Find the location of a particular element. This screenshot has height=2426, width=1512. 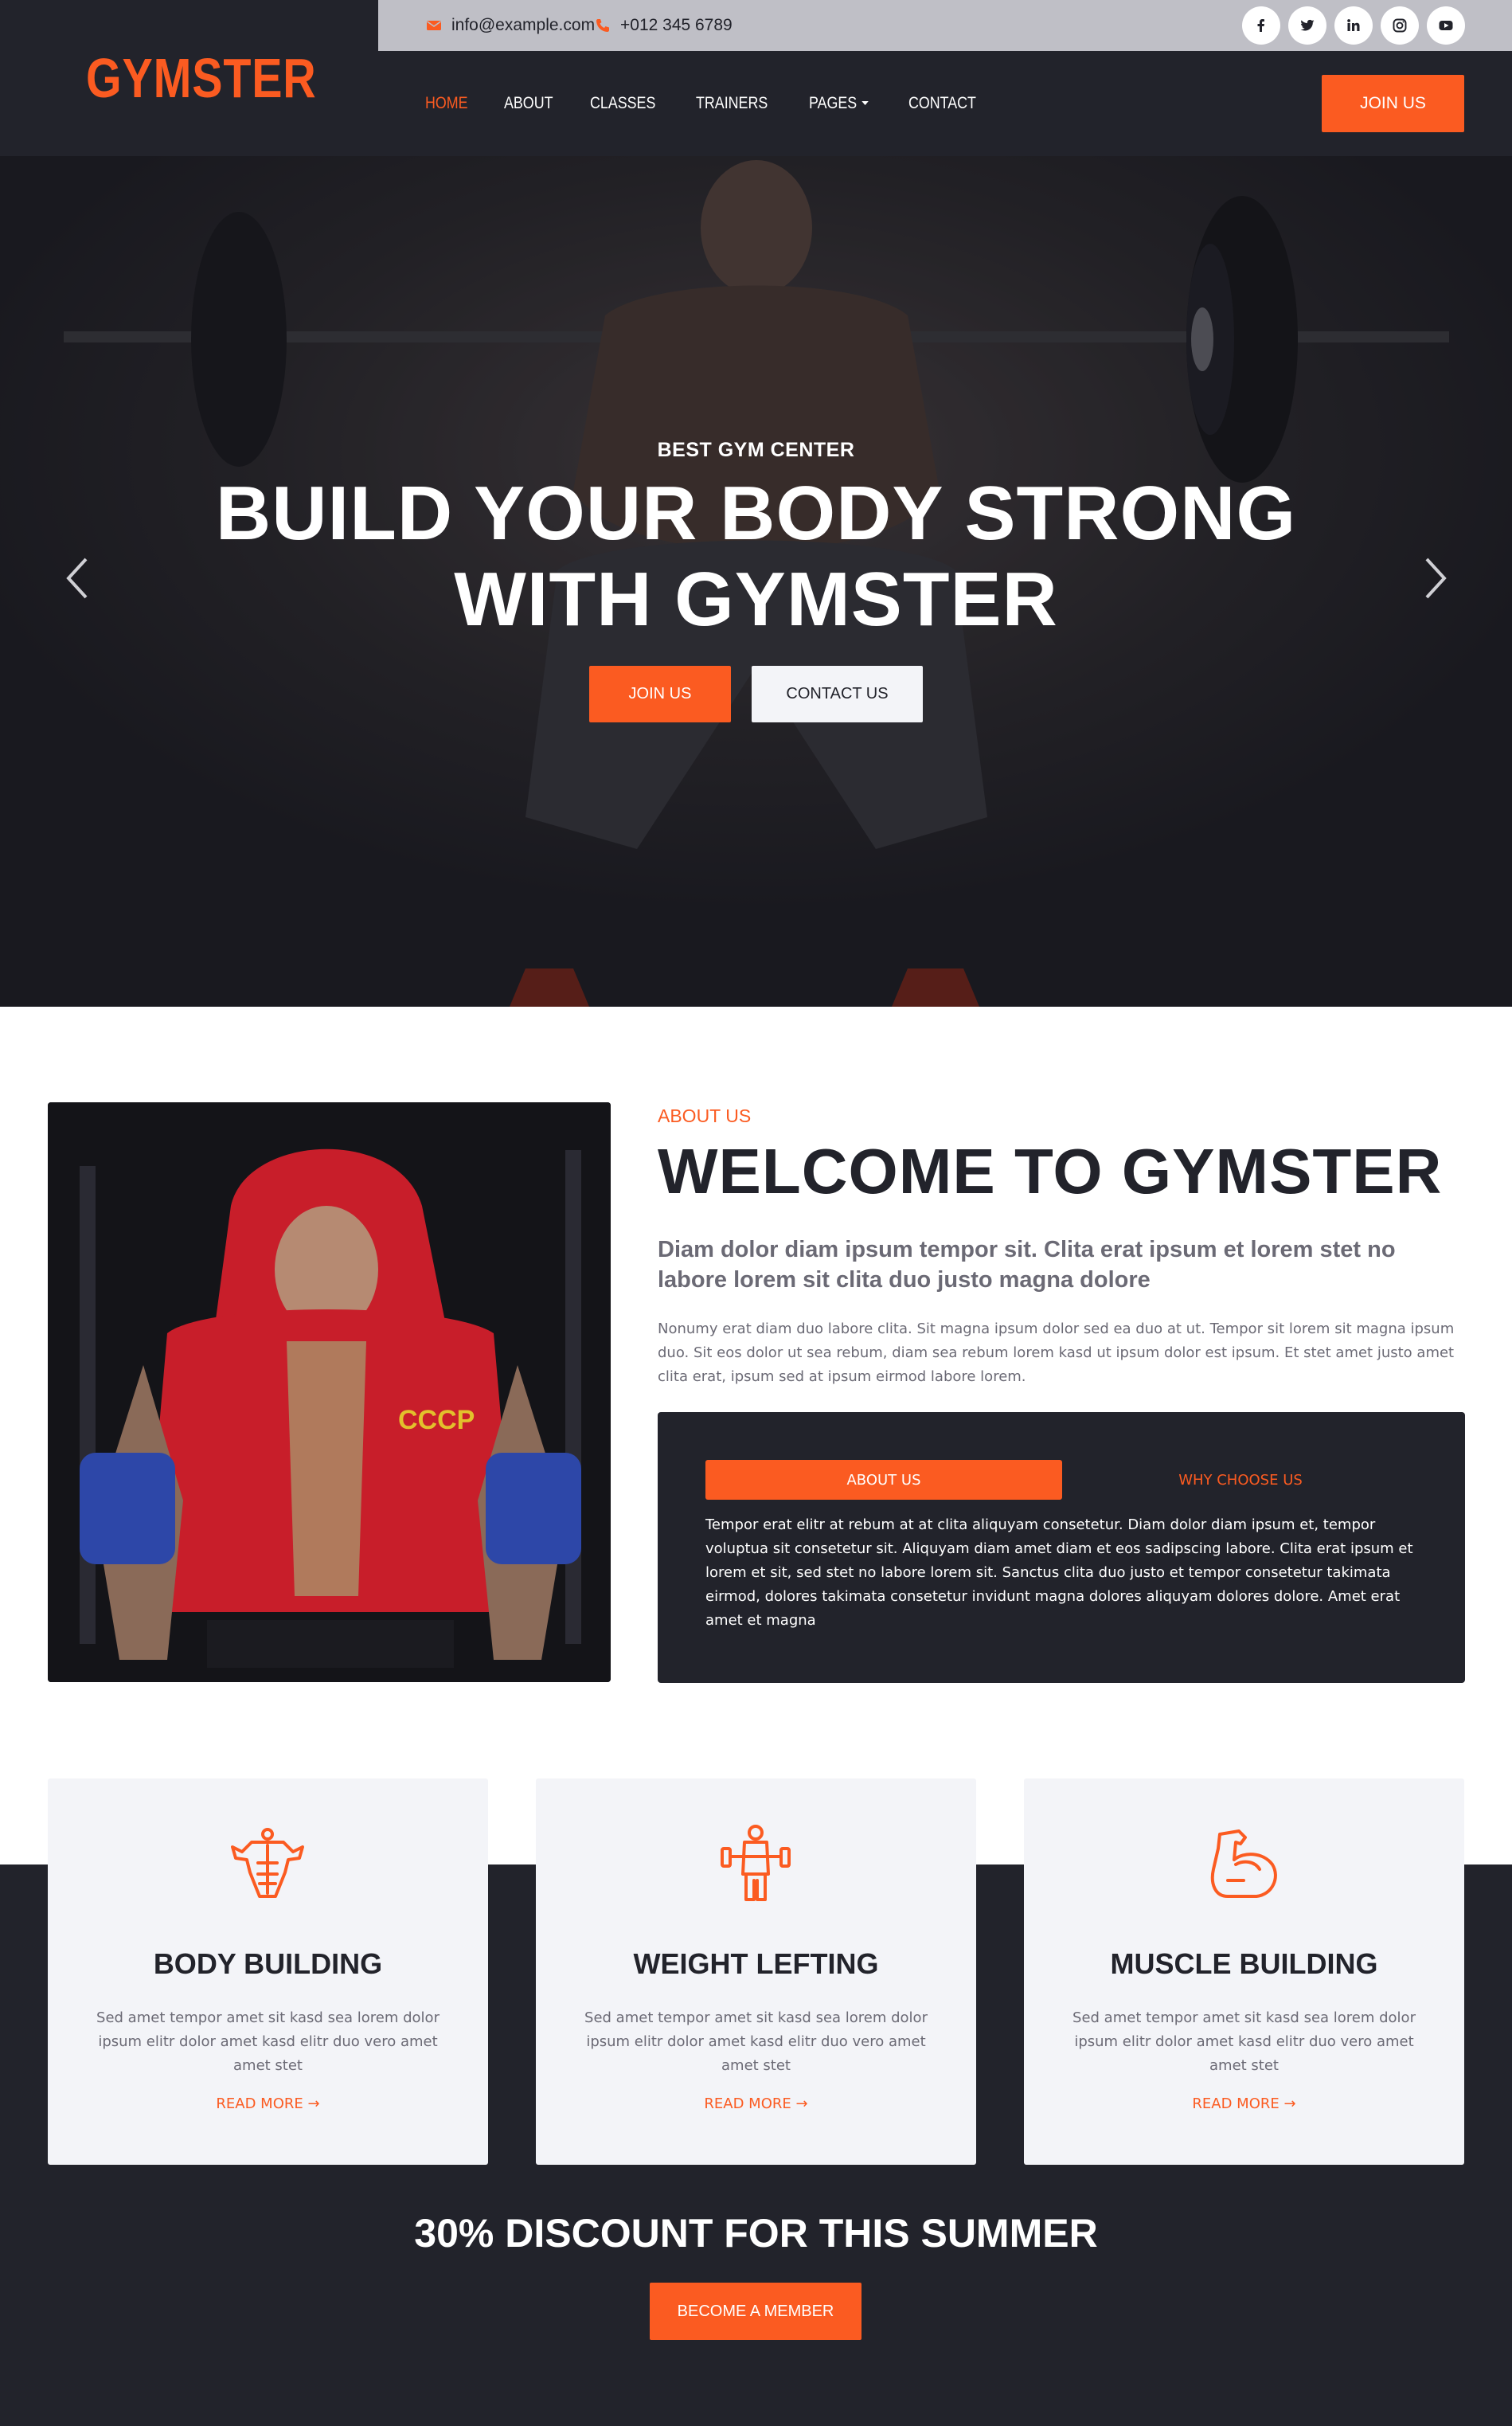

nav-pages-label: PAGES is located at coordinates (833, 103).